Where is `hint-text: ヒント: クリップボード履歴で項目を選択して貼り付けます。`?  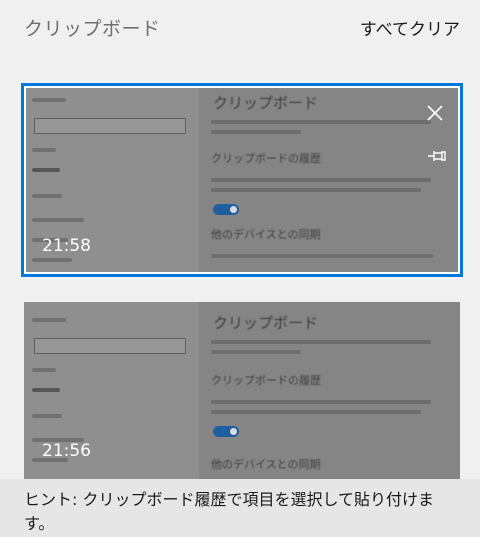
hint-text: ヒント: クリップボード履歴で項目を選択して貼り付けます。 is located at coordinates (229, 511).